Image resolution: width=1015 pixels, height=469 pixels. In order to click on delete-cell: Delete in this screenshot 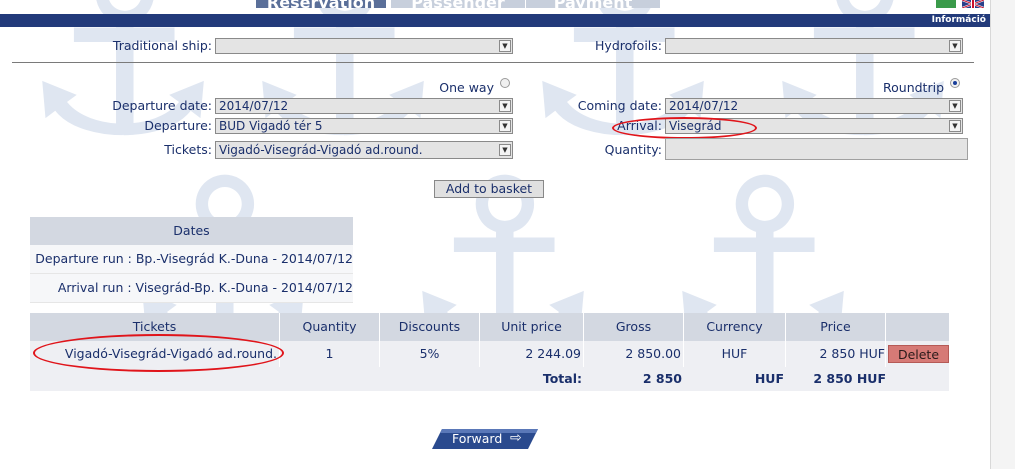, I will do `click(917, 354)`.